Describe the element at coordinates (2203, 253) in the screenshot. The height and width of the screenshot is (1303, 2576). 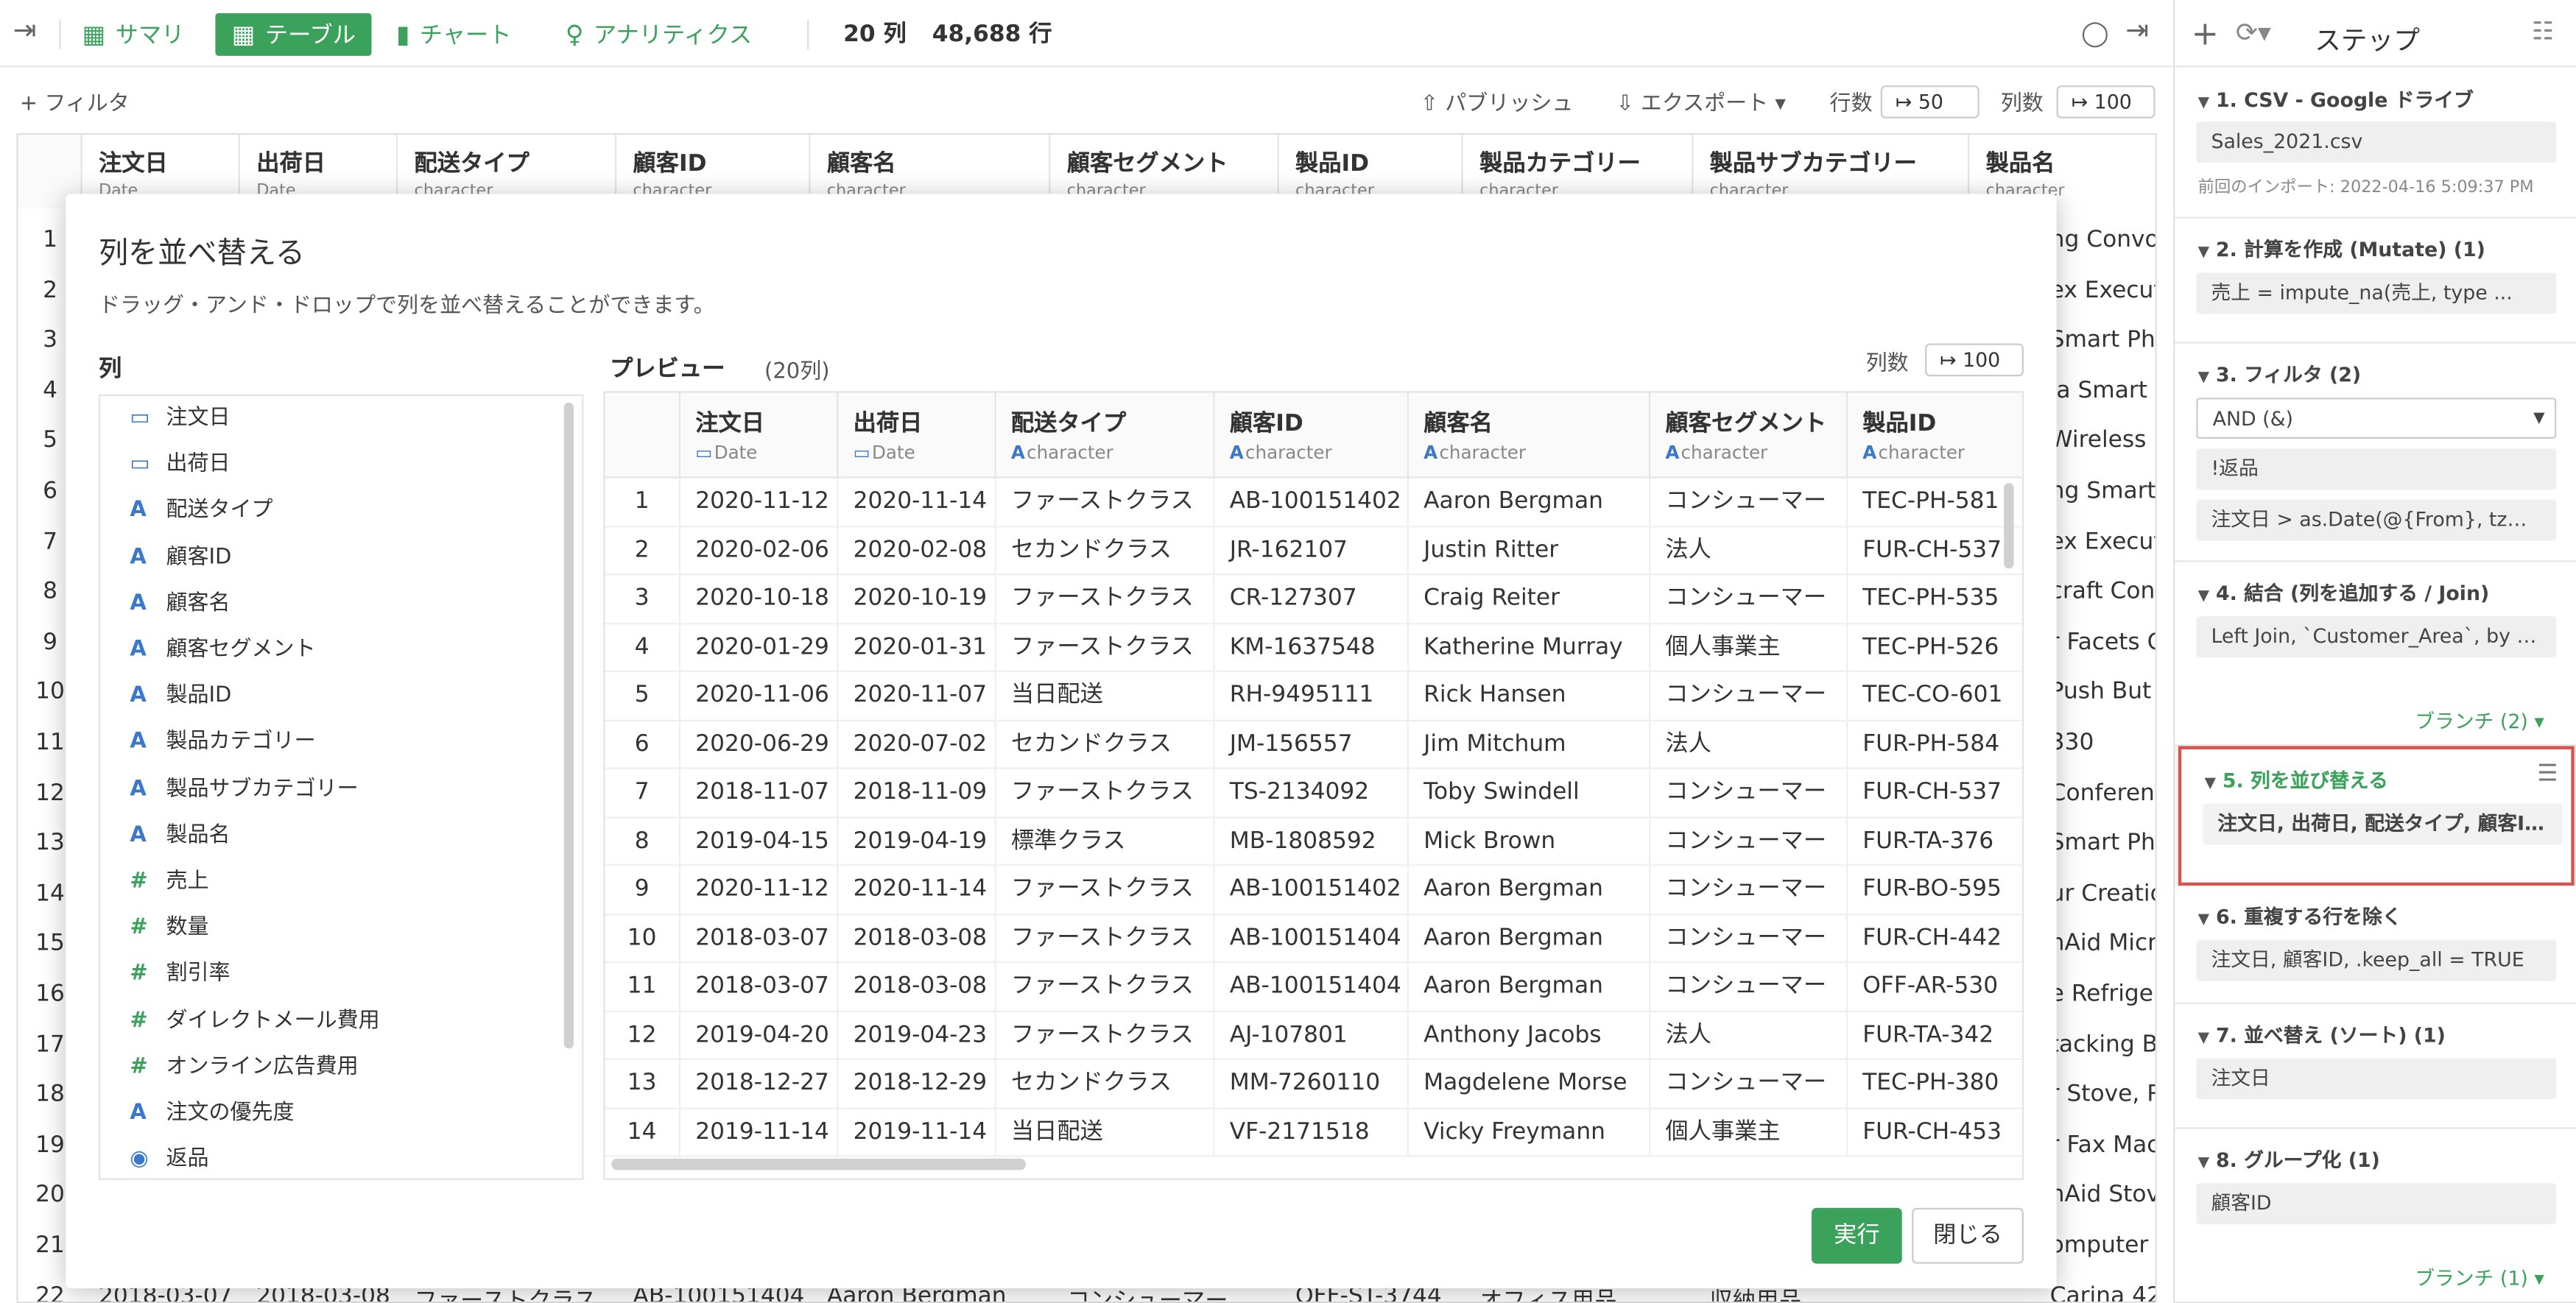
I see `caret-down-icon: ▼` at that location.